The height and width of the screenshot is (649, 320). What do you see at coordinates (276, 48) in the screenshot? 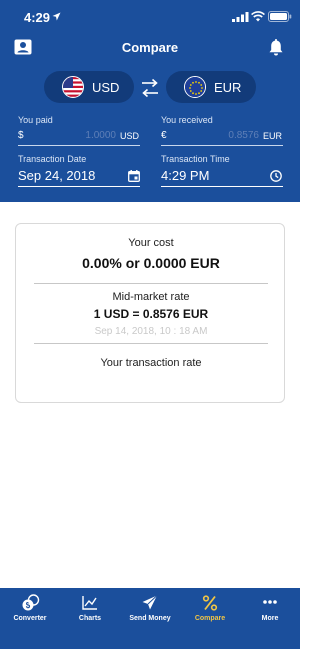
I see `bell-icon` at bounding box center [276, 48].